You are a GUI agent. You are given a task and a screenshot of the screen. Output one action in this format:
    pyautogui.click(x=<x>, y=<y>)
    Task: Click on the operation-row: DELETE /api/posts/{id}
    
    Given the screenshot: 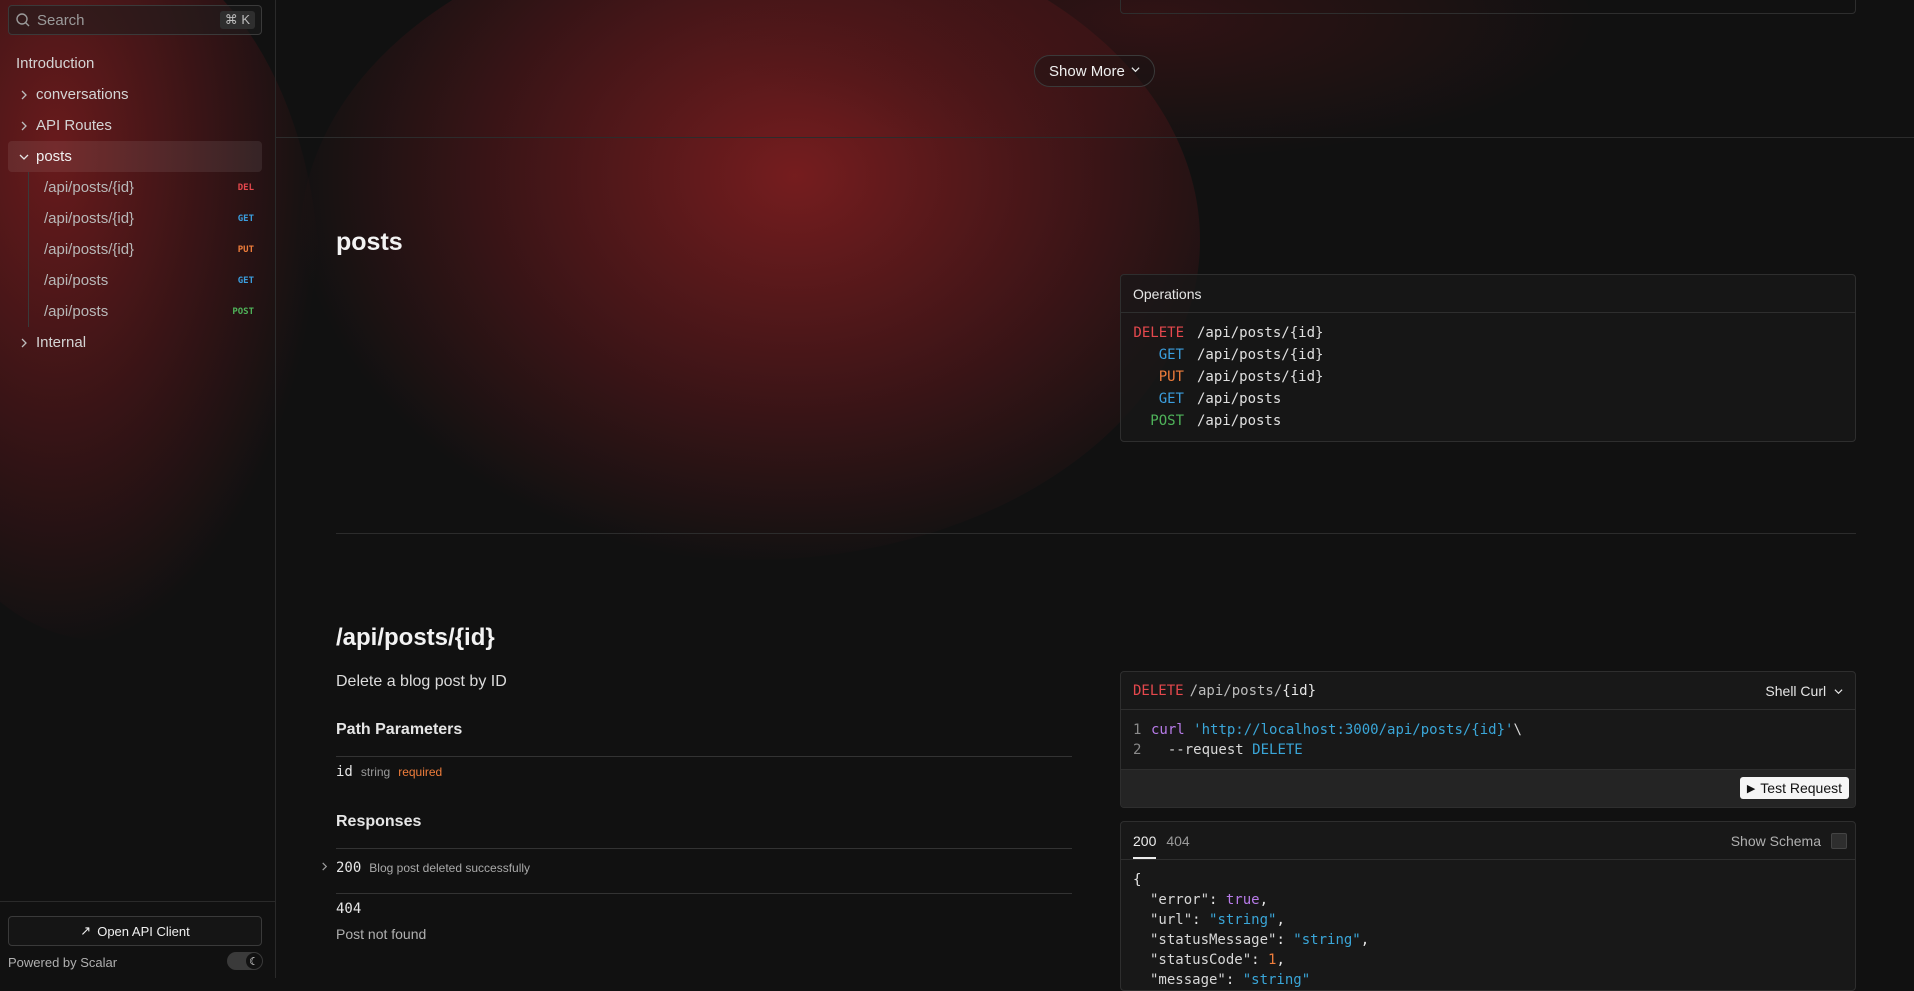 What is the action you would take?
    pyautogui.click(x=1488, y=333)
    